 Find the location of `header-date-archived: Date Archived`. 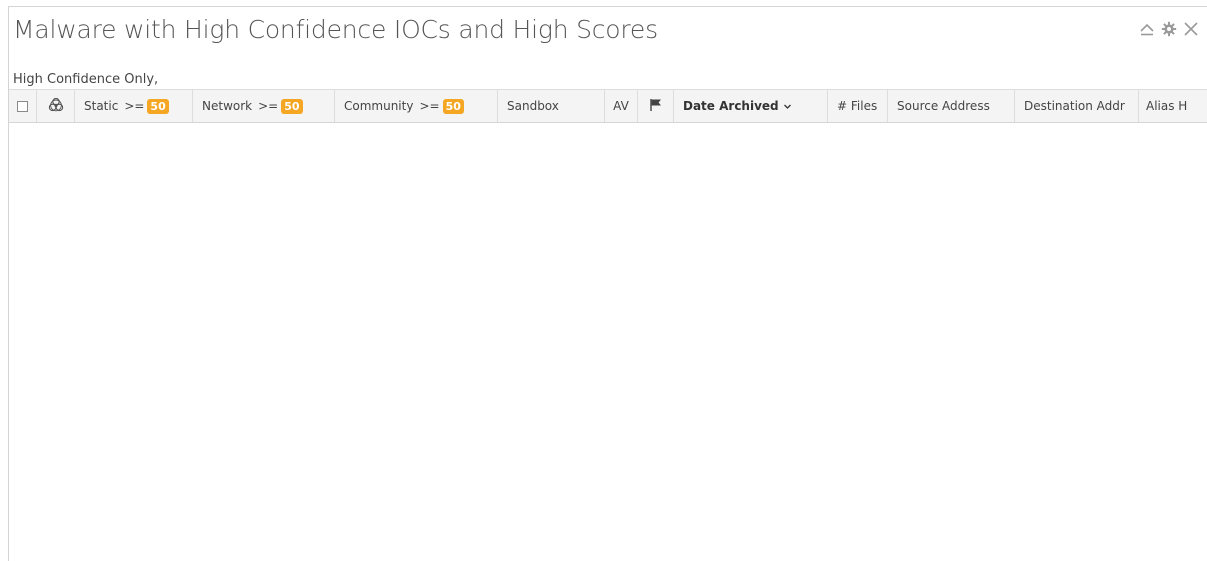

header-date-archived: Date Archived is located at coordinates (751, 106).